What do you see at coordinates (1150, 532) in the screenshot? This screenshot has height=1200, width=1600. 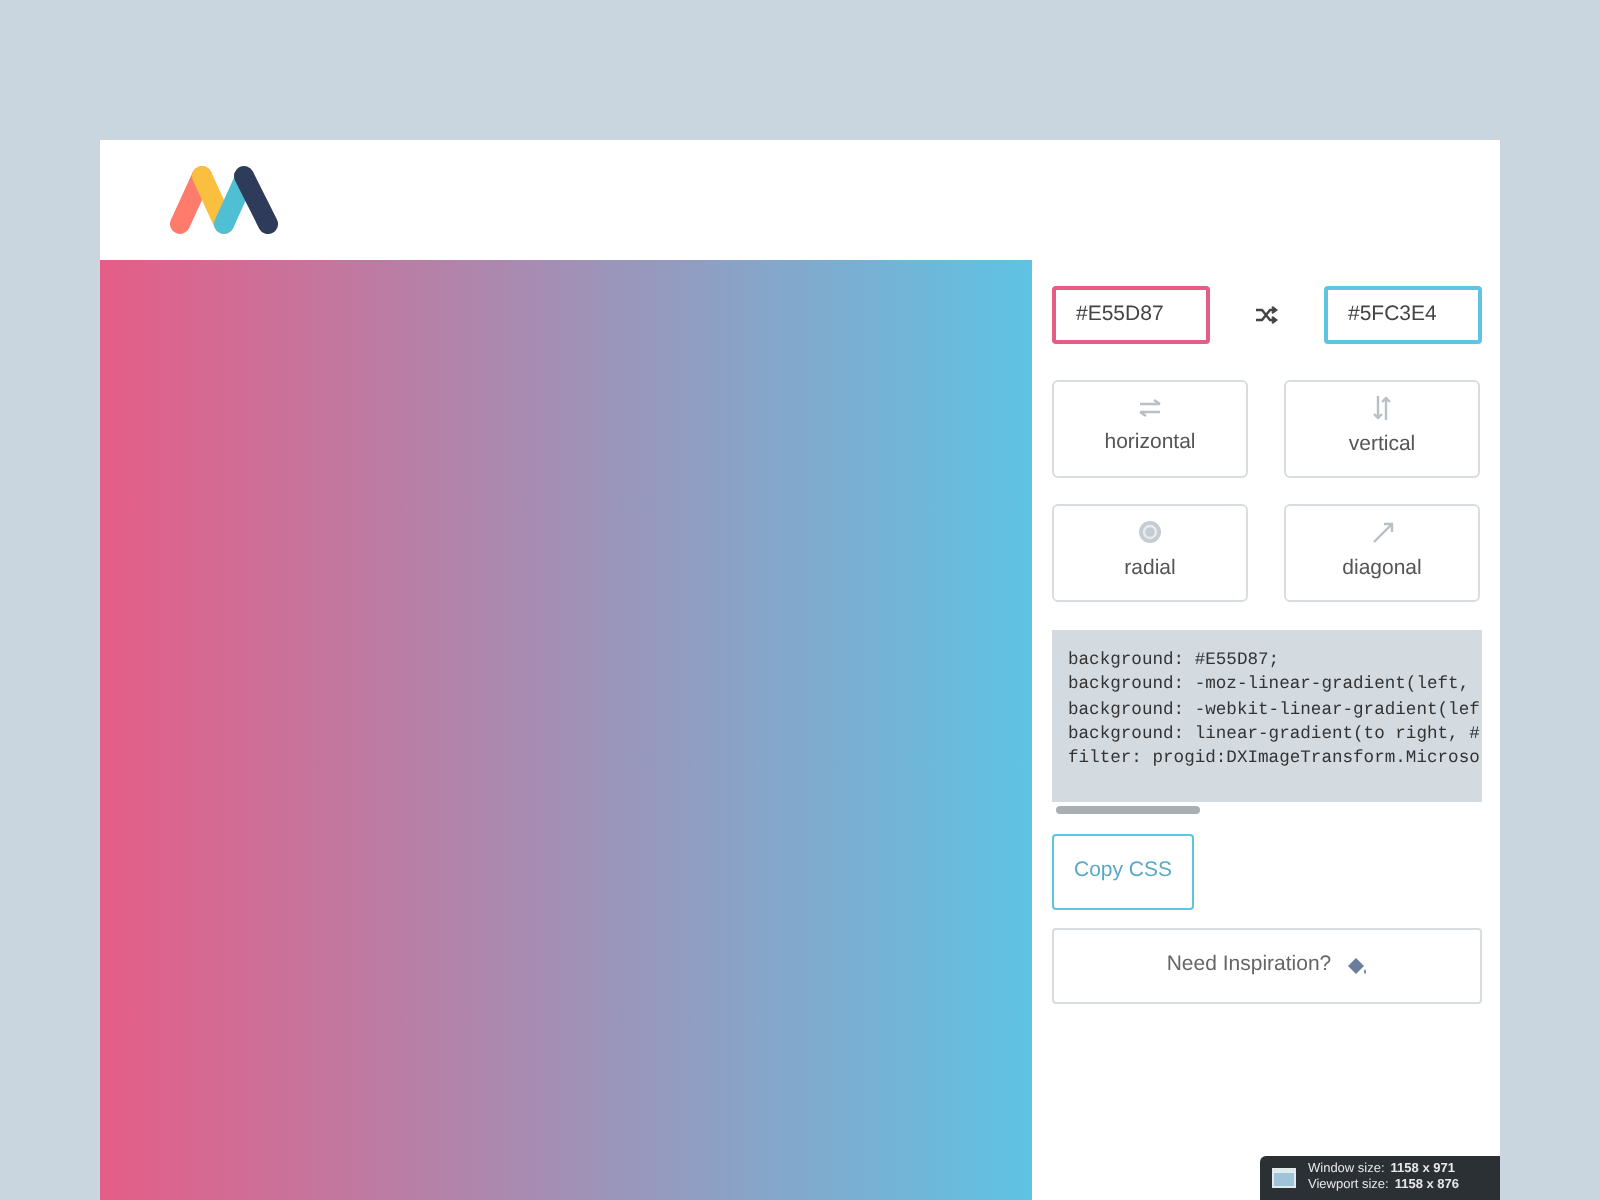 I see `radial-icon` at bounding box center [1150, 532].